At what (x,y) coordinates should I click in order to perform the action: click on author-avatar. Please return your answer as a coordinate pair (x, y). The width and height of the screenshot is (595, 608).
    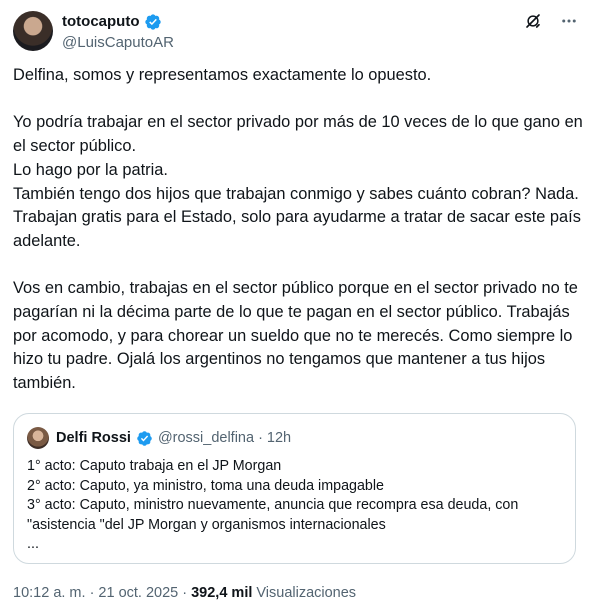
    Looking at the image, I should click on (33, 31).